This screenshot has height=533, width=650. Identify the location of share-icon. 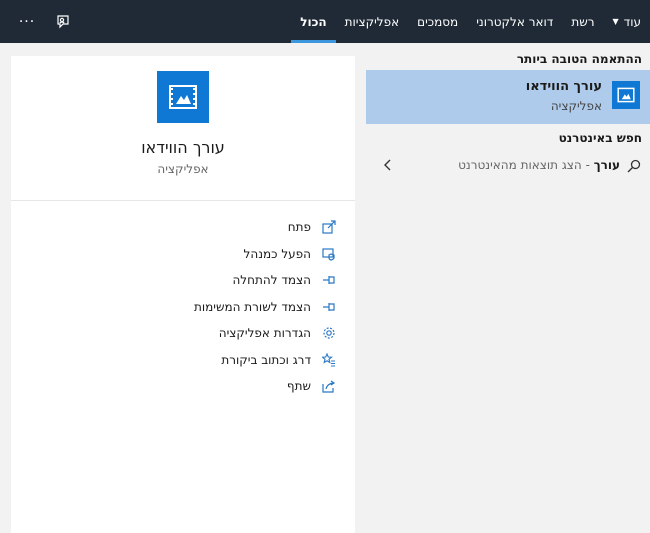
(329, 386).